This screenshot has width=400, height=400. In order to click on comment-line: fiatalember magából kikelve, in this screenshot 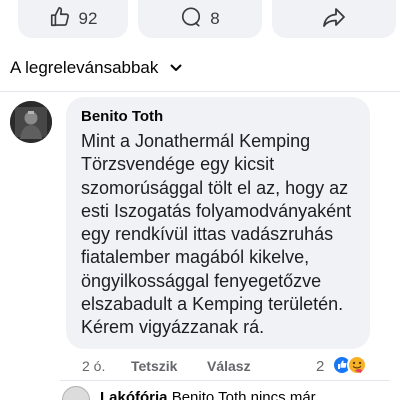, I will do `click(195, 257)`.